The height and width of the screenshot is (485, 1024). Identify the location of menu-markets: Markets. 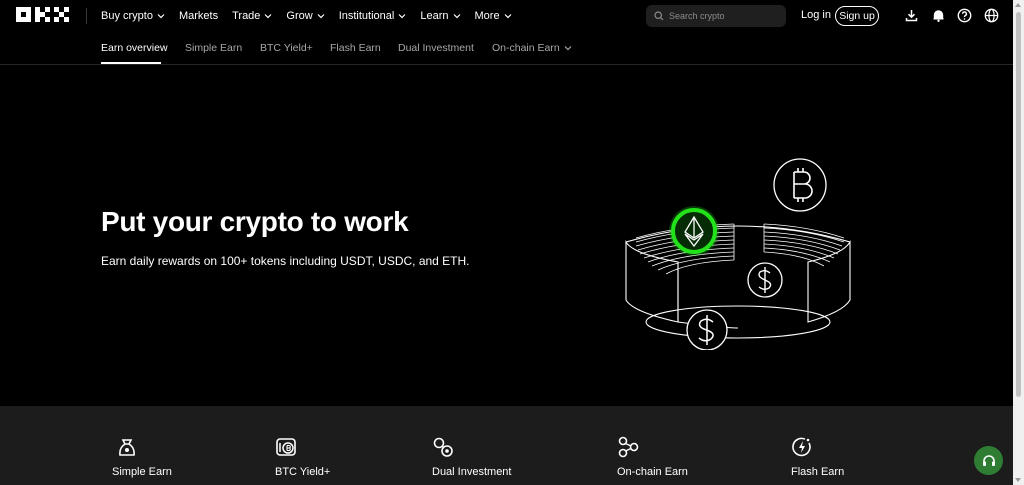
(198, 16).